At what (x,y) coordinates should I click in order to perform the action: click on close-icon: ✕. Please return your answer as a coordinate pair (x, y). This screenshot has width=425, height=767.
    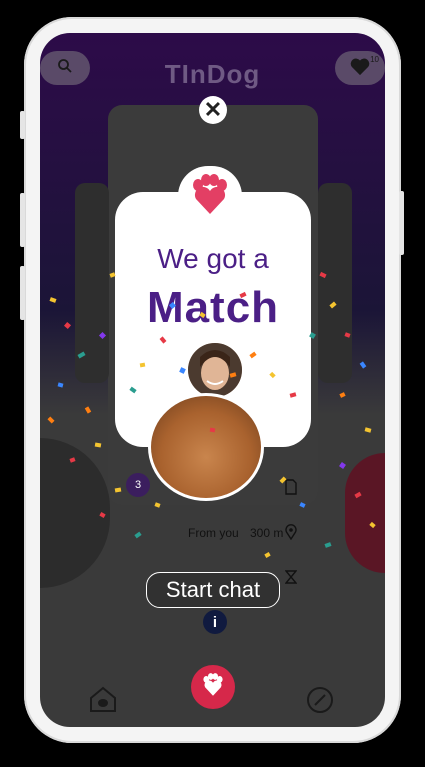
    Looking at the image, I should click on (213, 109).